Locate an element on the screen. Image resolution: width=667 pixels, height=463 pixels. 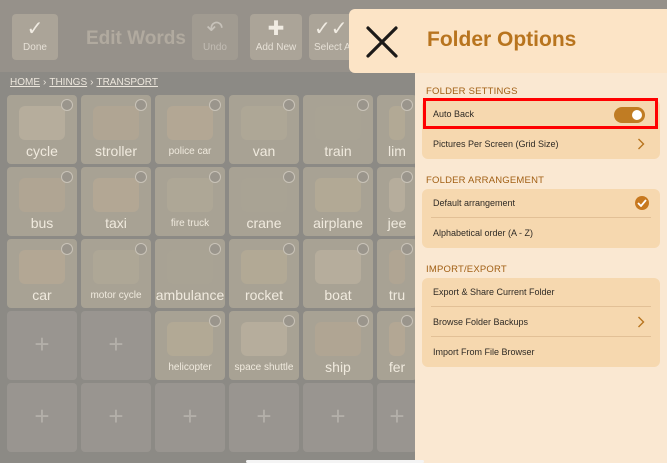
word-cell: boat is located at coordinates (338, 273).